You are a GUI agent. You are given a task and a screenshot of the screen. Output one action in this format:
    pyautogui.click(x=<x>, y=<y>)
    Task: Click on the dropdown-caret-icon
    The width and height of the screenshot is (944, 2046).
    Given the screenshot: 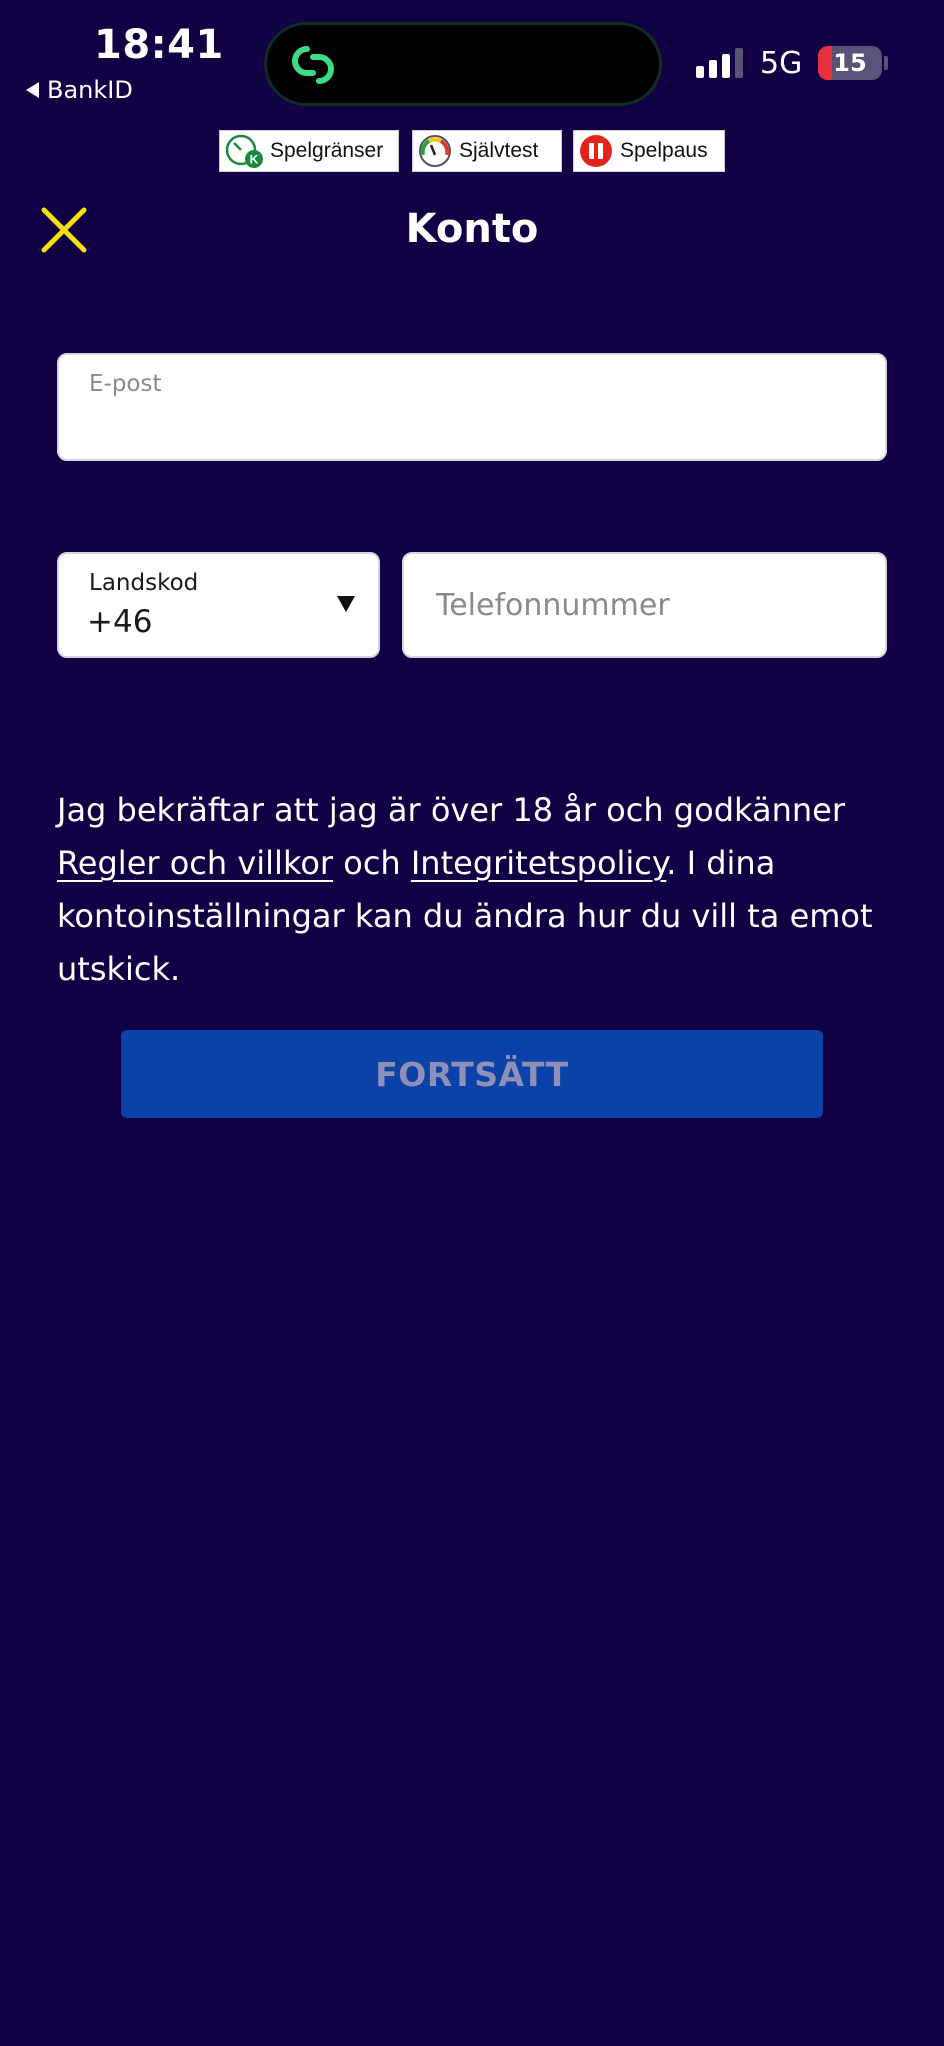 What is the action you would take?
    pyautogui.click(x=346, y=604)
    